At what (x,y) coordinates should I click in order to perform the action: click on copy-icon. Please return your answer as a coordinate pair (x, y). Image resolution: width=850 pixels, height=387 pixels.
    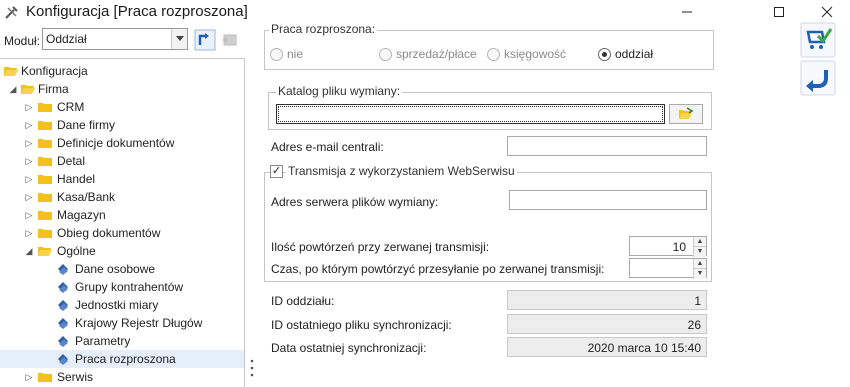
    Looking at the image, I should click on (230, 40).